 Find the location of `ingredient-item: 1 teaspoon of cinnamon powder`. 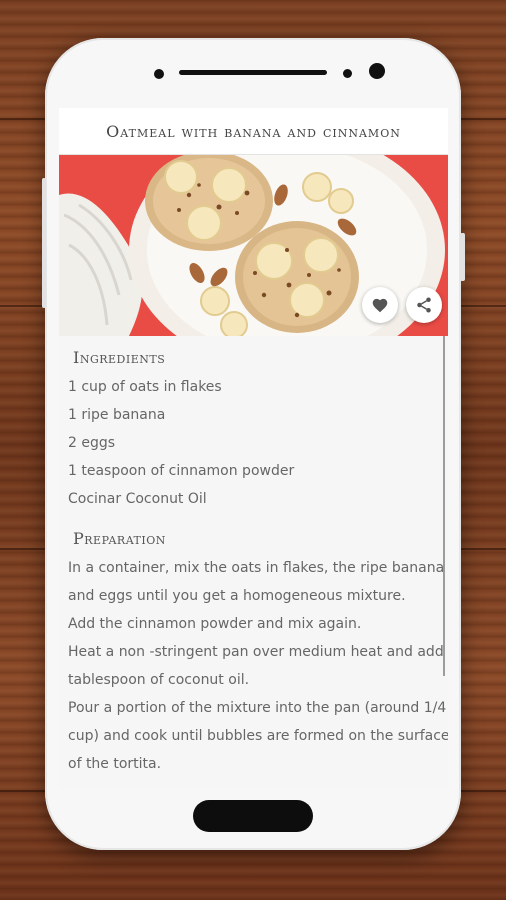

ingredient-item: 1 teaspoon of cinnamon powder is located at coordinates (181, 471).